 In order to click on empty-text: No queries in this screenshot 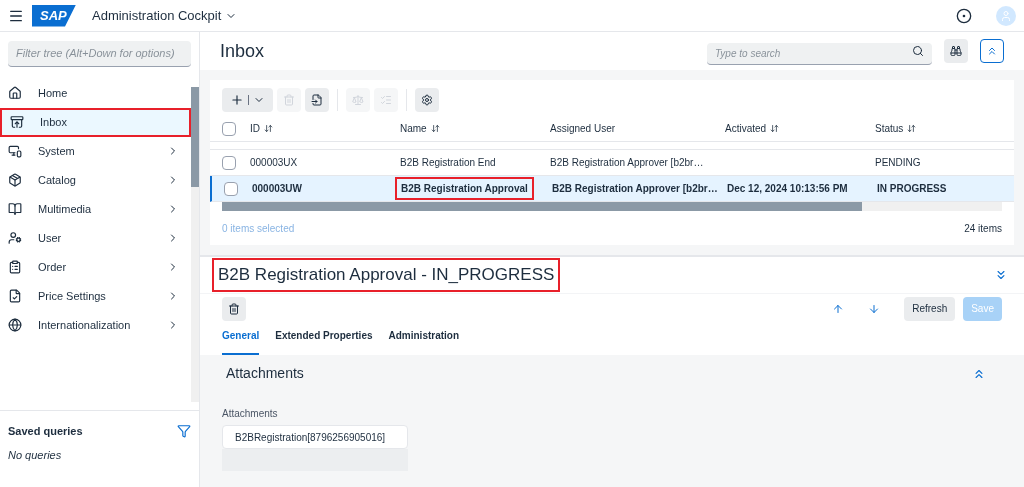, I will do `click(35, 455)`.